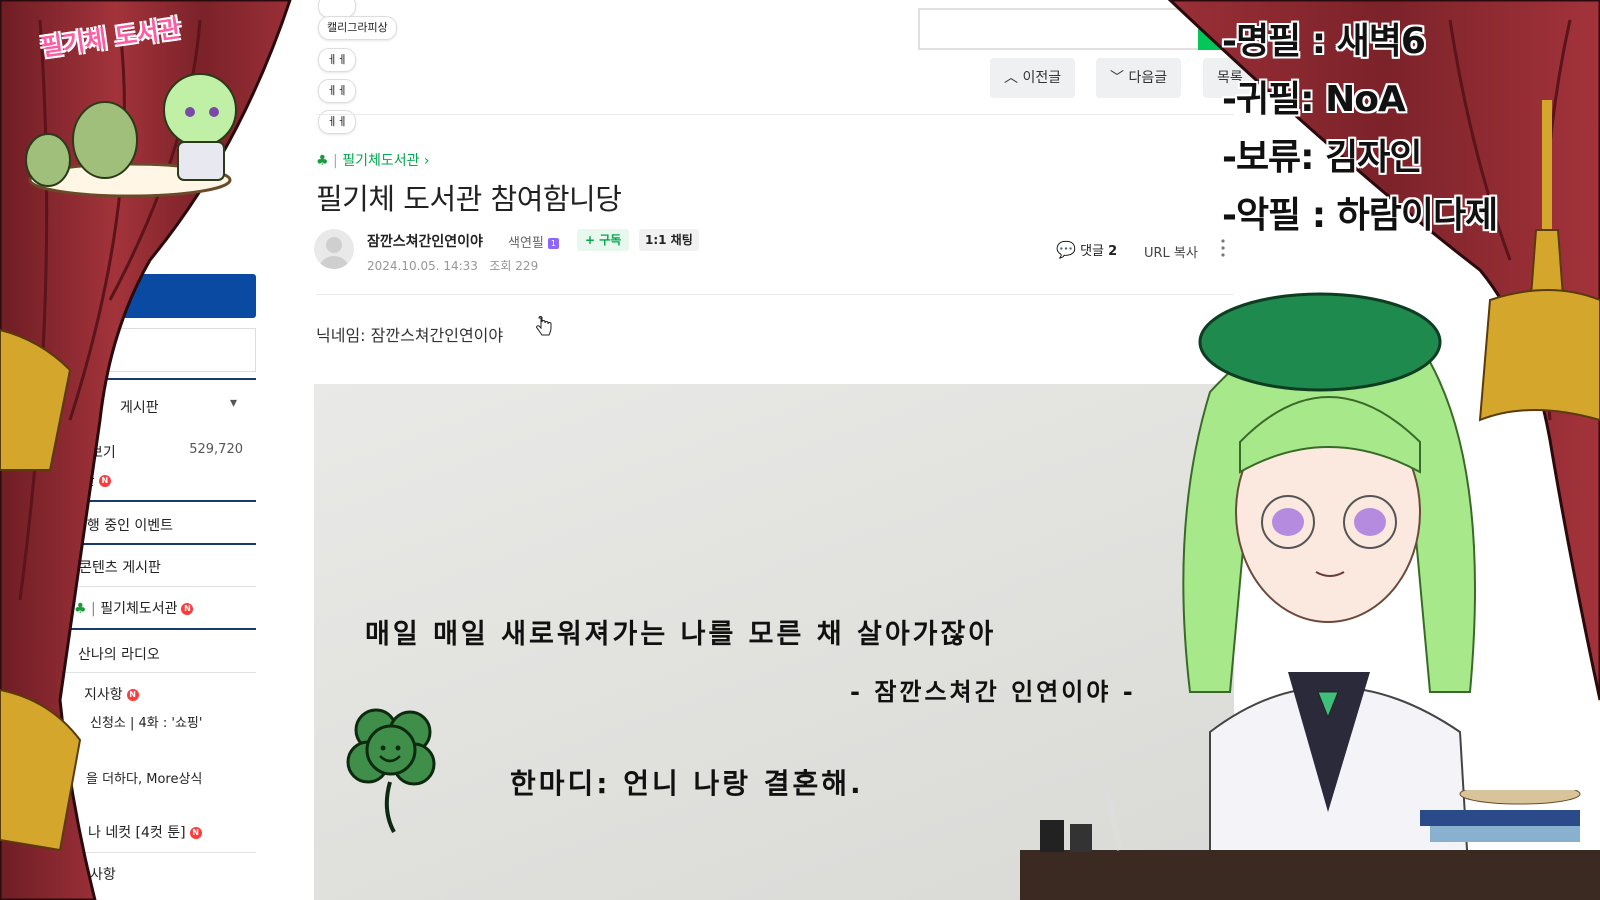 This screenshot has height=900, width=1600. Describe the element at coordinates (669, 240) in the screenshot. I see `chat-button: 1:1 채팅` at that location.